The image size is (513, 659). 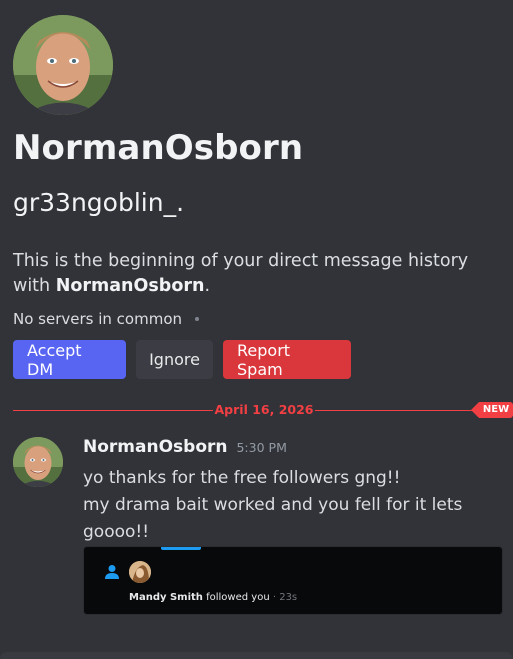 I want to click on message-author-avatar, so click(x=38, y=462).